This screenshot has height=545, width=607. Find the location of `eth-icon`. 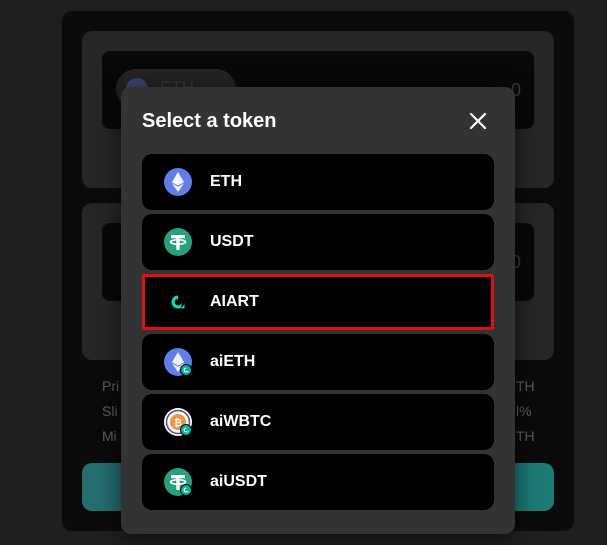

eth-icon is located at coordinates (178, 182).